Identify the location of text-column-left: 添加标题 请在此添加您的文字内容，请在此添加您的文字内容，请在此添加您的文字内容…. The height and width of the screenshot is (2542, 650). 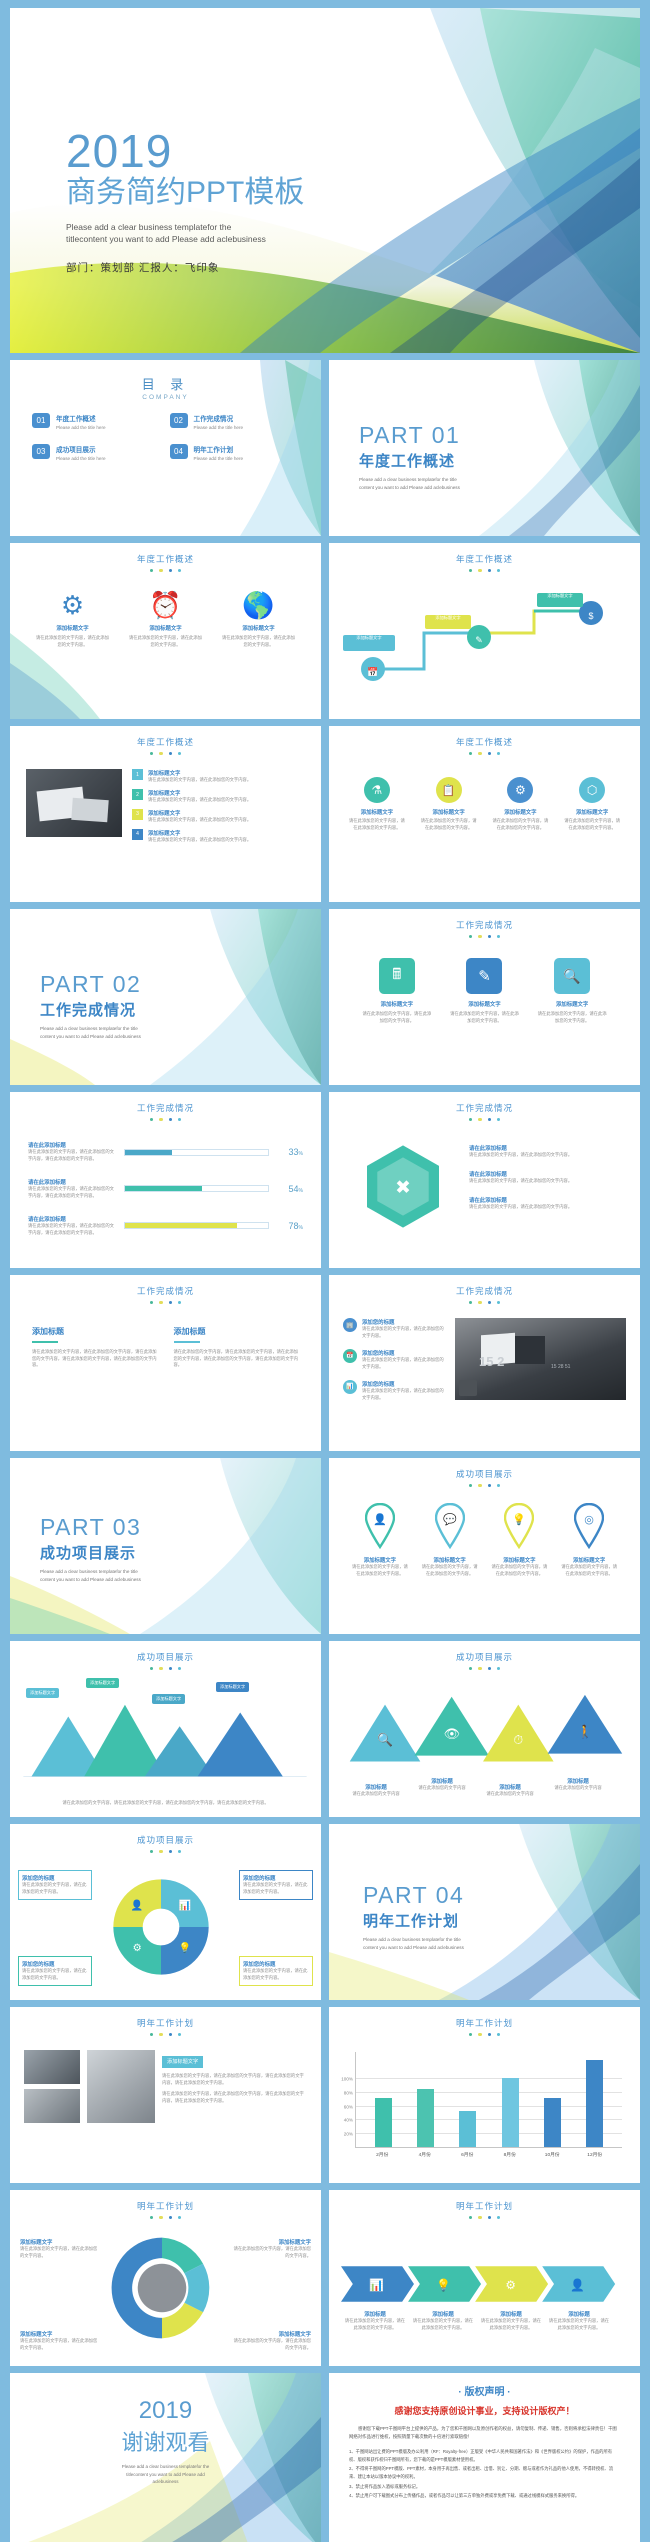
(95, 1347).